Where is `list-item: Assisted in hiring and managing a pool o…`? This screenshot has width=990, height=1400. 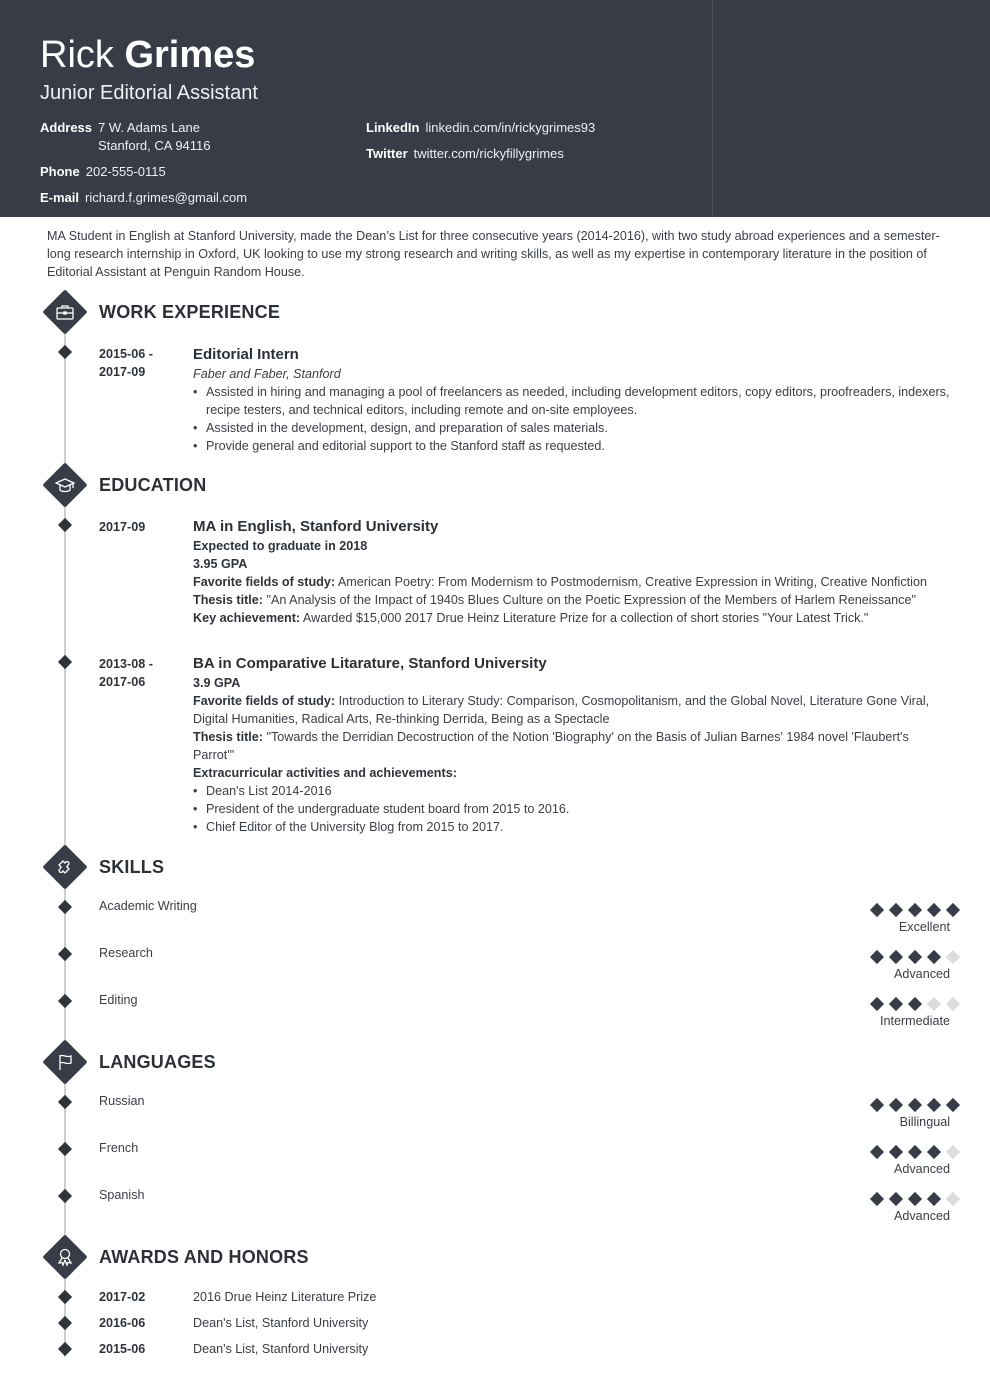
list-item: Assisted in hiring and managing a pool o… is located at coordinates (573, 401).